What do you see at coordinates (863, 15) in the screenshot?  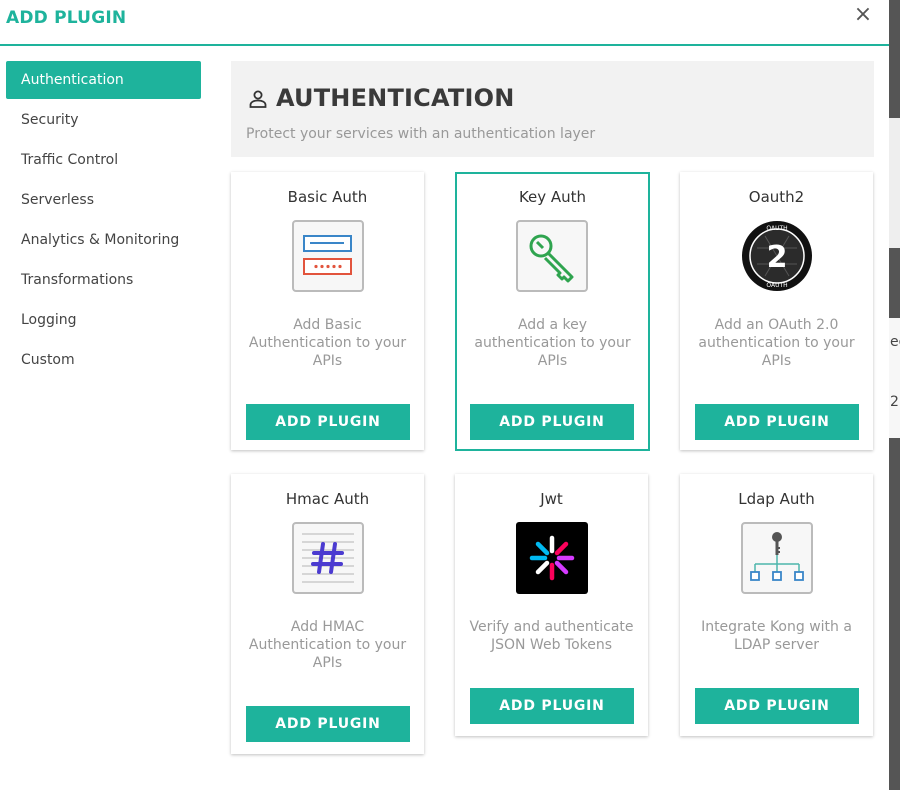 I see `close-icon: ×` at bounding box center [863, 15].